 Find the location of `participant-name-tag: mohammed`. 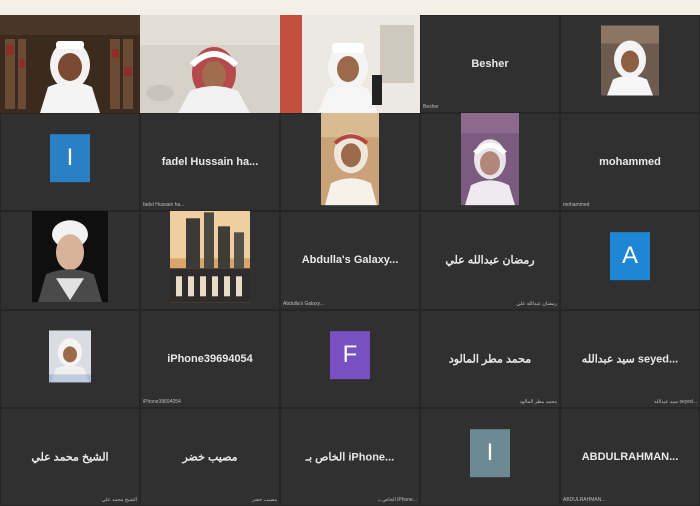

participant-name-tag: mohammed is located at coordinates (576, 205).